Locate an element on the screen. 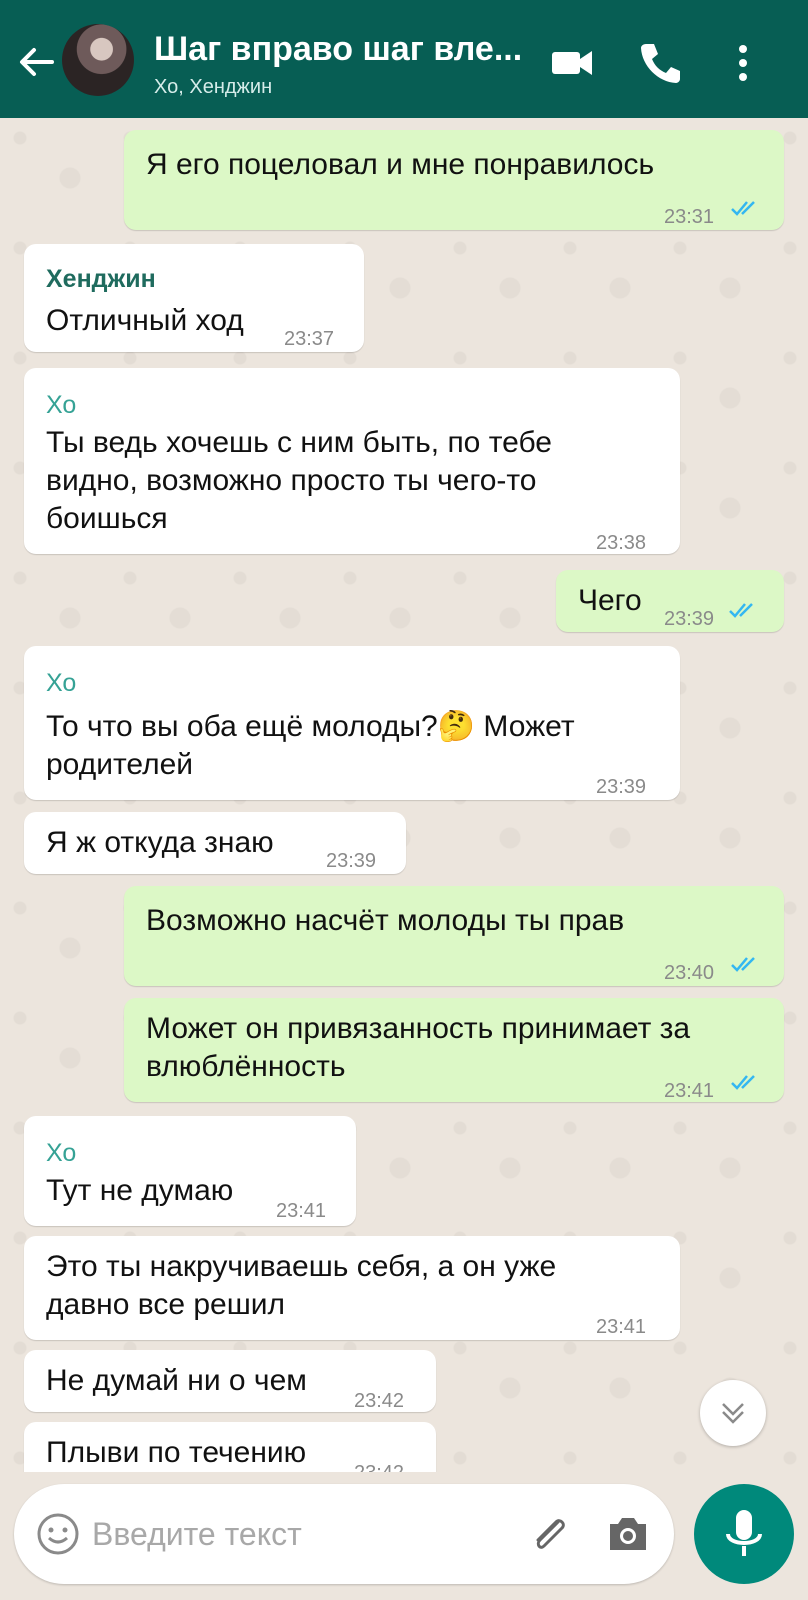  message-bubble: Я ж откуда знаю 23:39 is located at coordinates (215, 843).